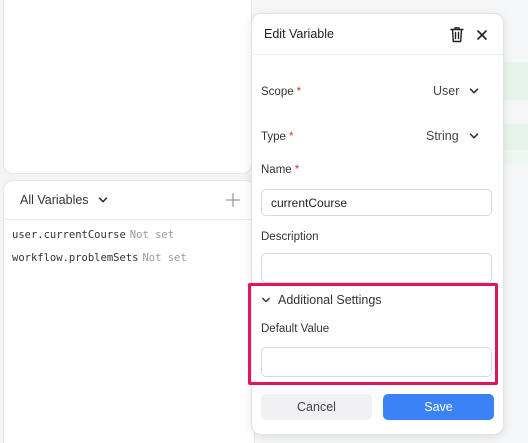  What do you see at coordinates (316, 407) in the screenshot?
I see `cancel-button: Cancel` at bounding box center [316, 407].